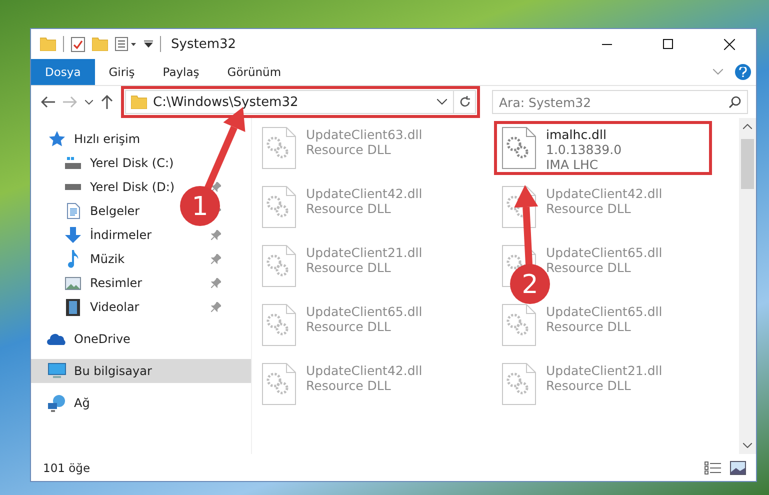 Image resolution: width=769 pixels, height=495 pixels. What do you see at coordinates (101, 307) in the screenshot?
I see `sidebar-item: Videolar` at bounding box center [101, 307].